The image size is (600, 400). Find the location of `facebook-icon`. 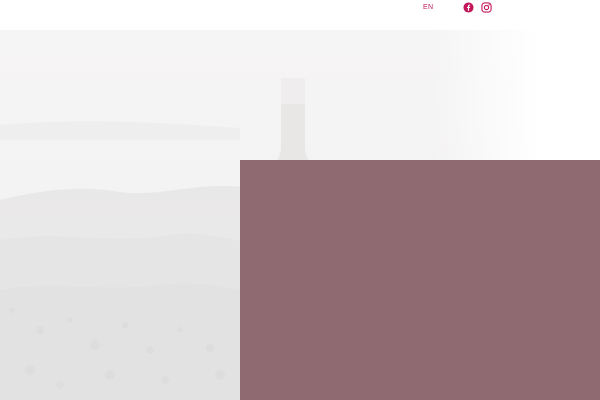

facebook-icon is located at coordinates (468, 6).